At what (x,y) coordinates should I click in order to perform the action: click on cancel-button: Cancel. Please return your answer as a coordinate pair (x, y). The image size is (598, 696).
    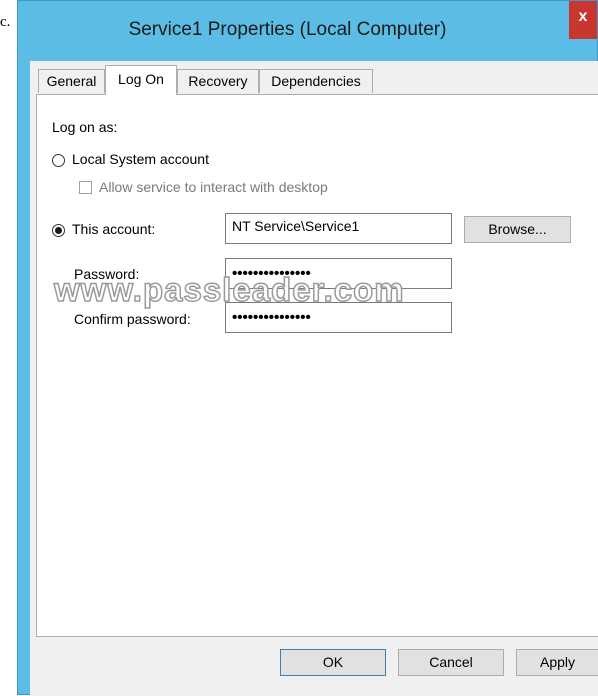
    Looking at the image, I should click on (451, 662).